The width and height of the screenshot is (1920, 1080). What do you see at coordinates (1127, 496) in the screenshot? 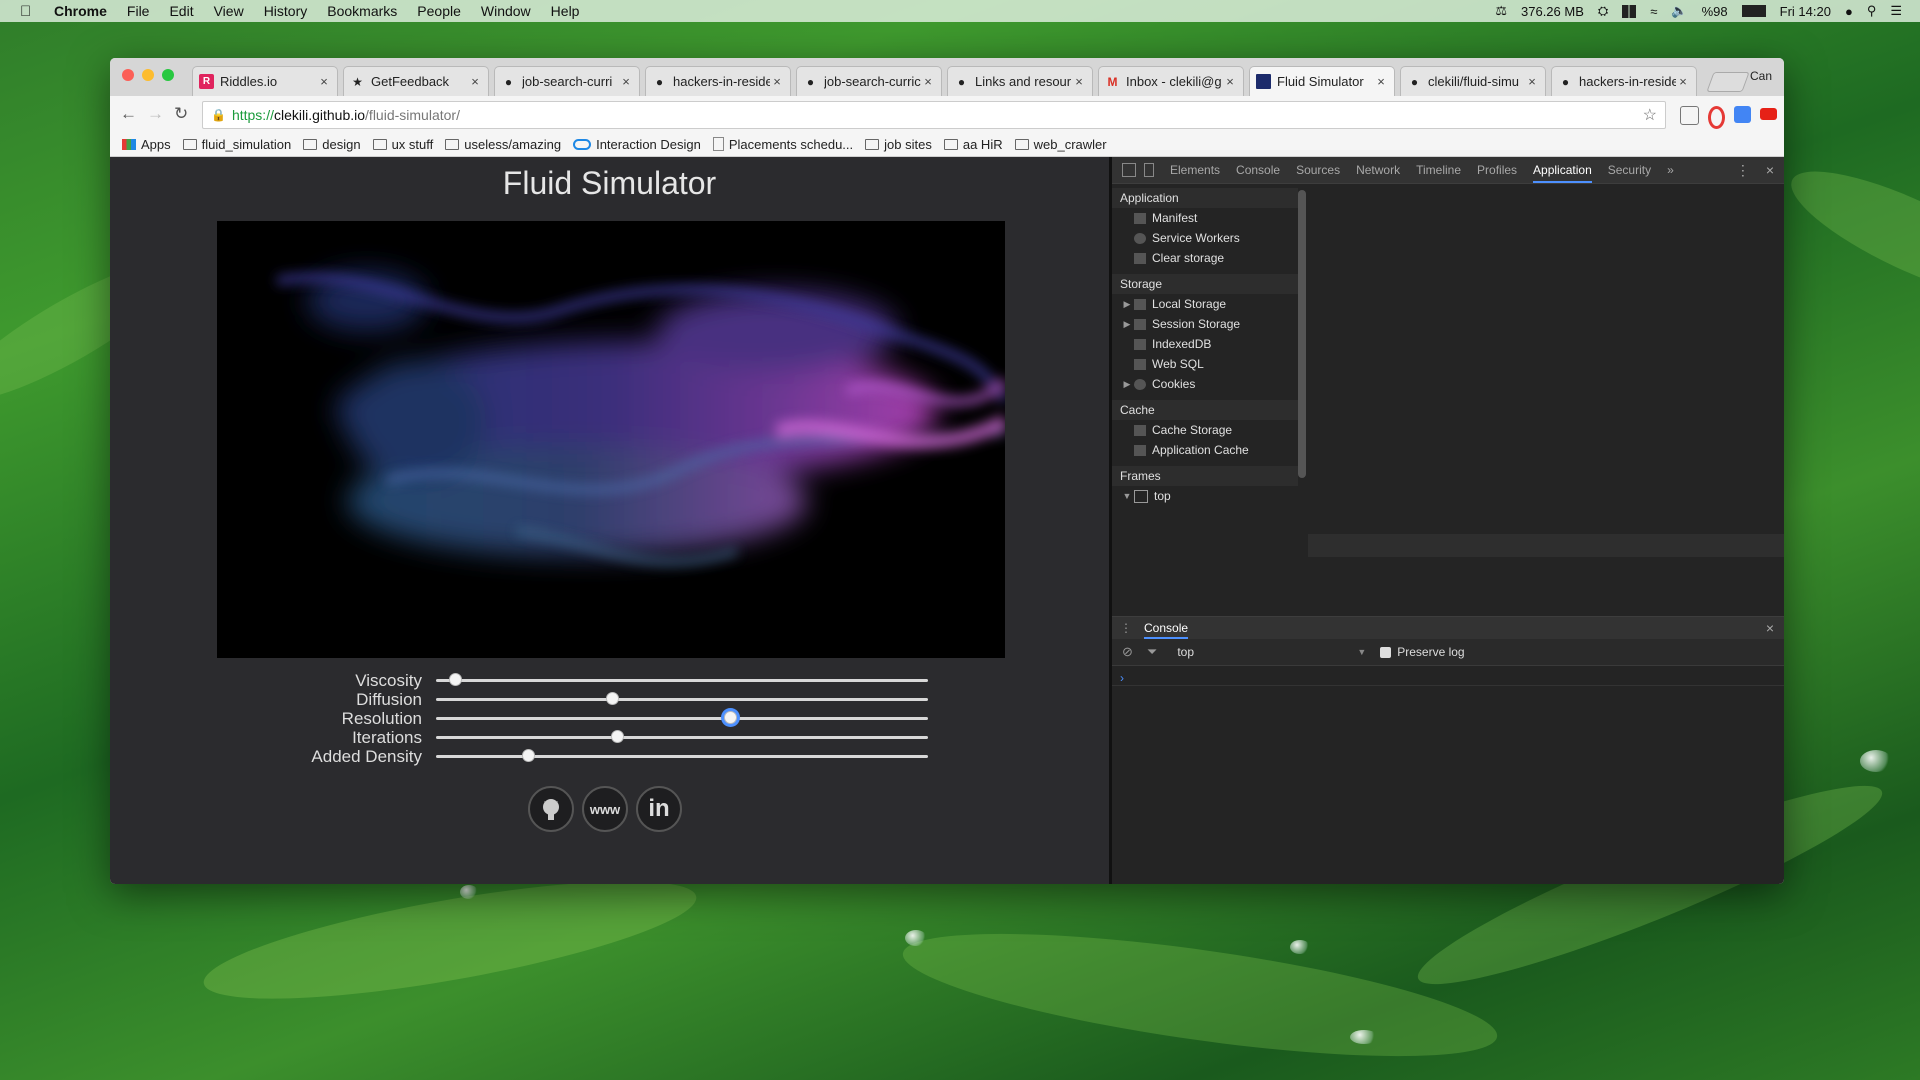
I see `collapse-arrow-icon: ▼` at bounding box center [1127, 496].